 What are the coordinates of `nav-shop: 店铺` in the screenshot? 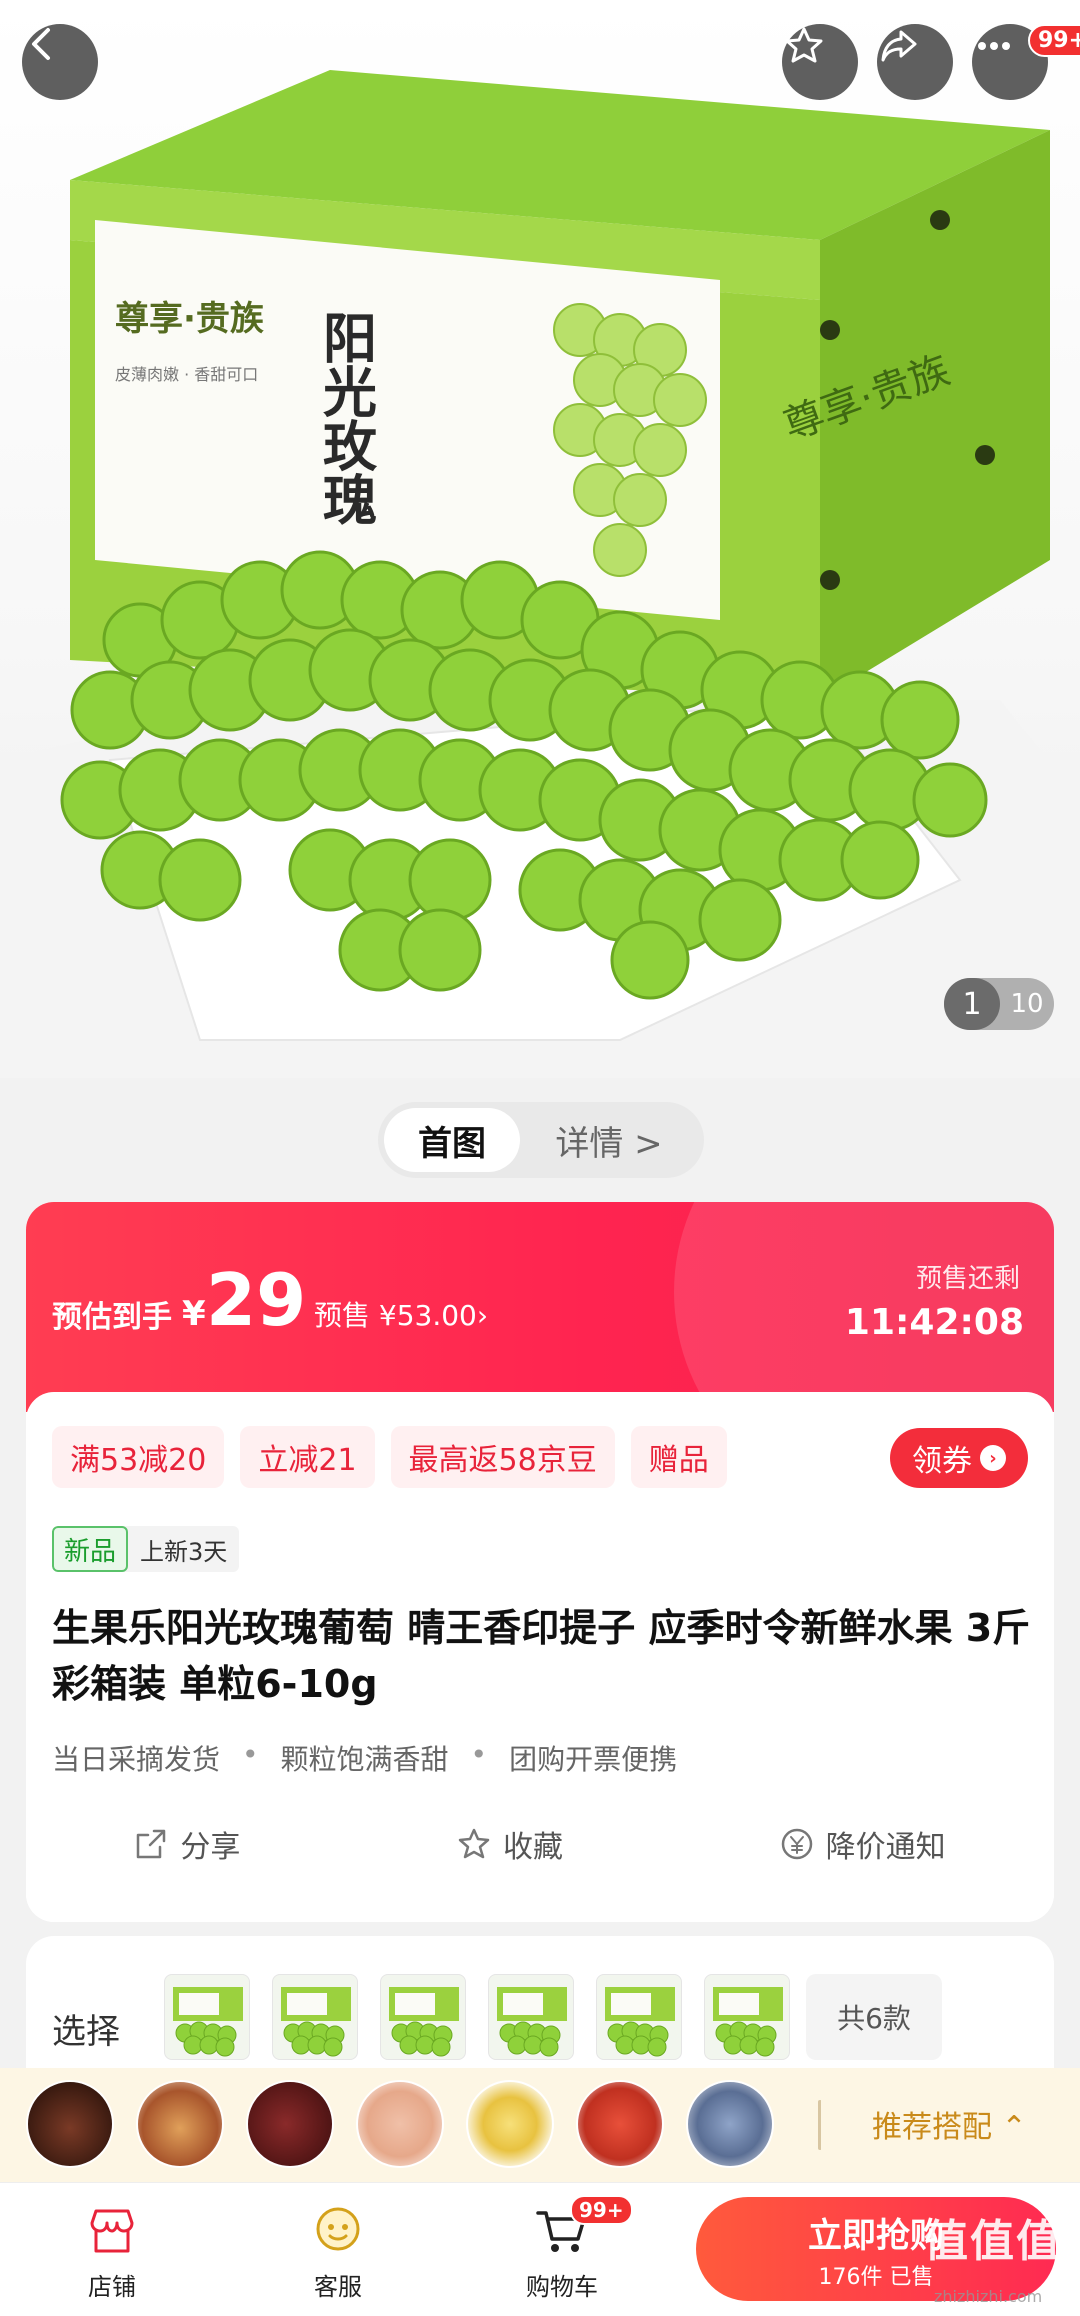 It's located at (112, 2251).